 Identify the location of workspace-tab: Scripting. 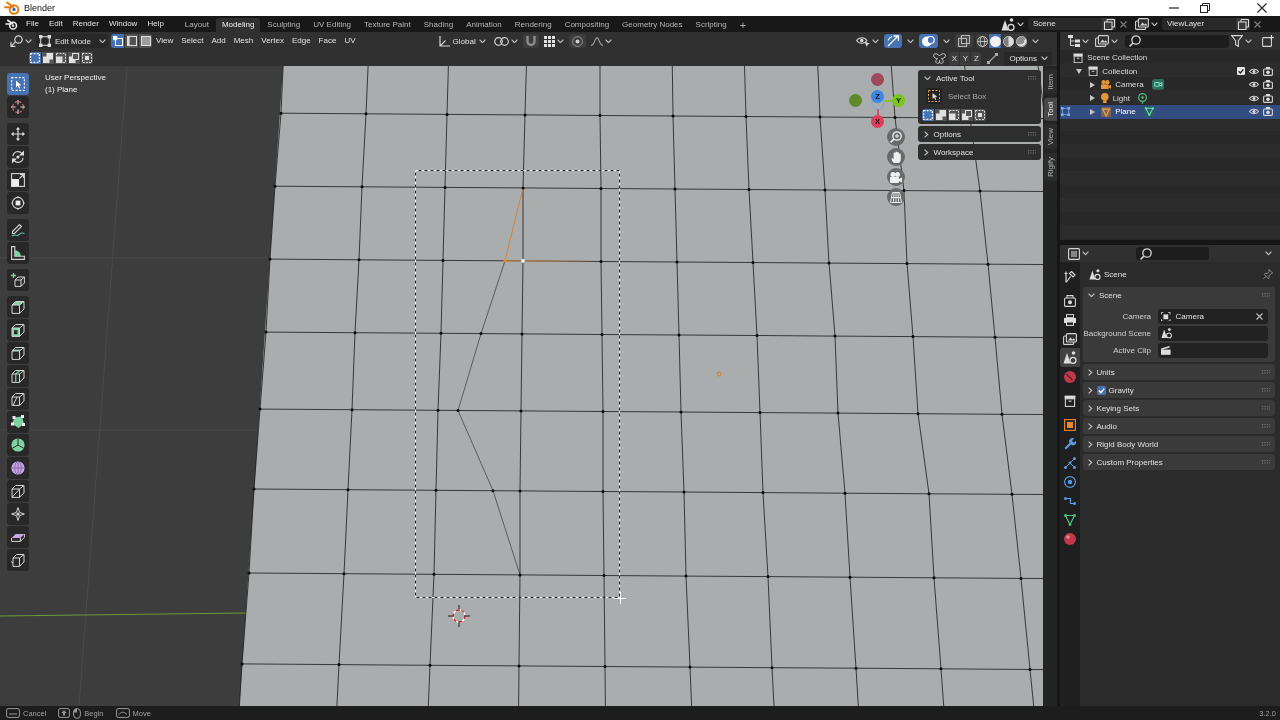
(711, 25).